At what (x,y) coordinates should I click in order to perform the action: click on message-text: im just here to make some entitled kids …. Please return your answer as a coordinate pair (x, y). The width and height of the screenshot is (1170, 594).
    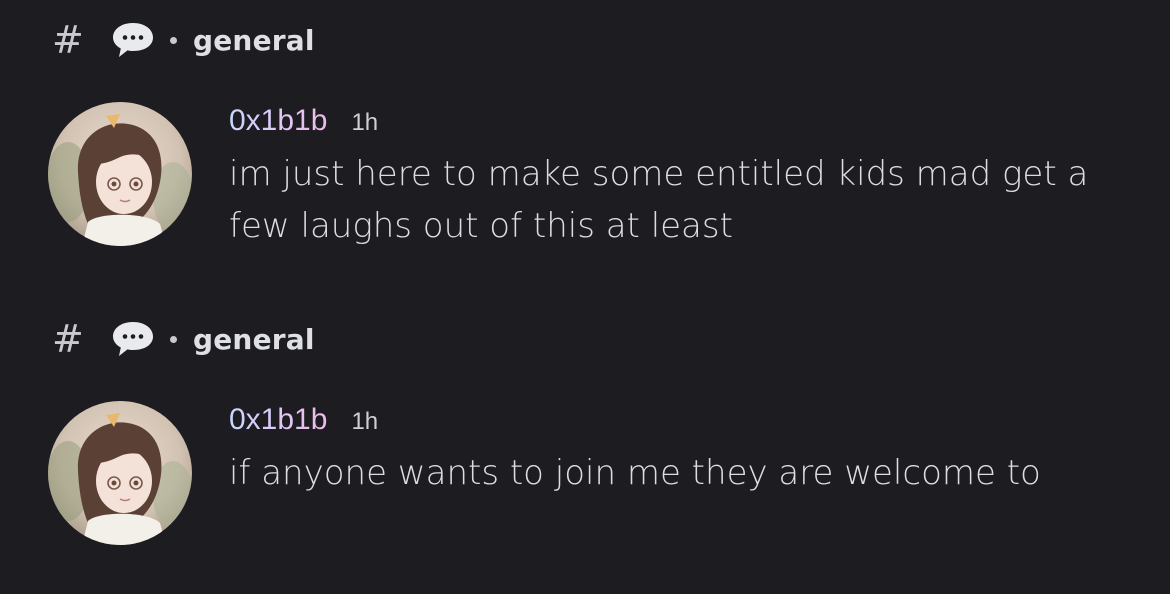
    Looking at the image, I should click on (659, 200).